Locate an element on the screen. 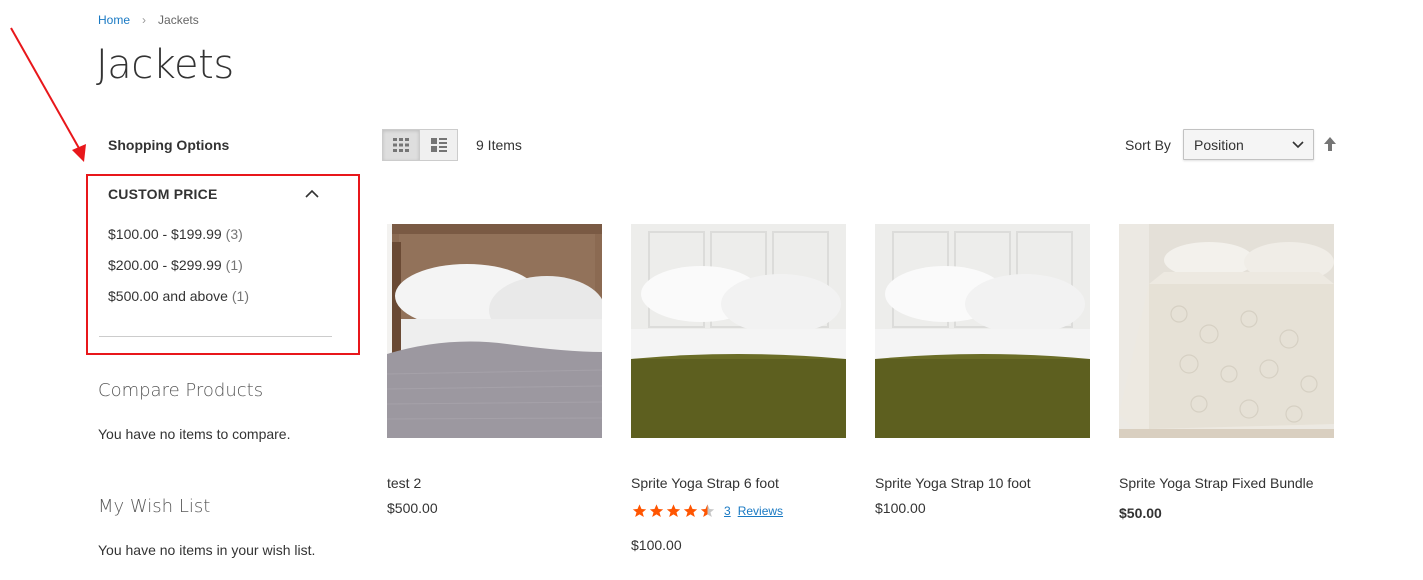 The image size is (1423, 580). rating-stars is located at coordinates (673, 511).